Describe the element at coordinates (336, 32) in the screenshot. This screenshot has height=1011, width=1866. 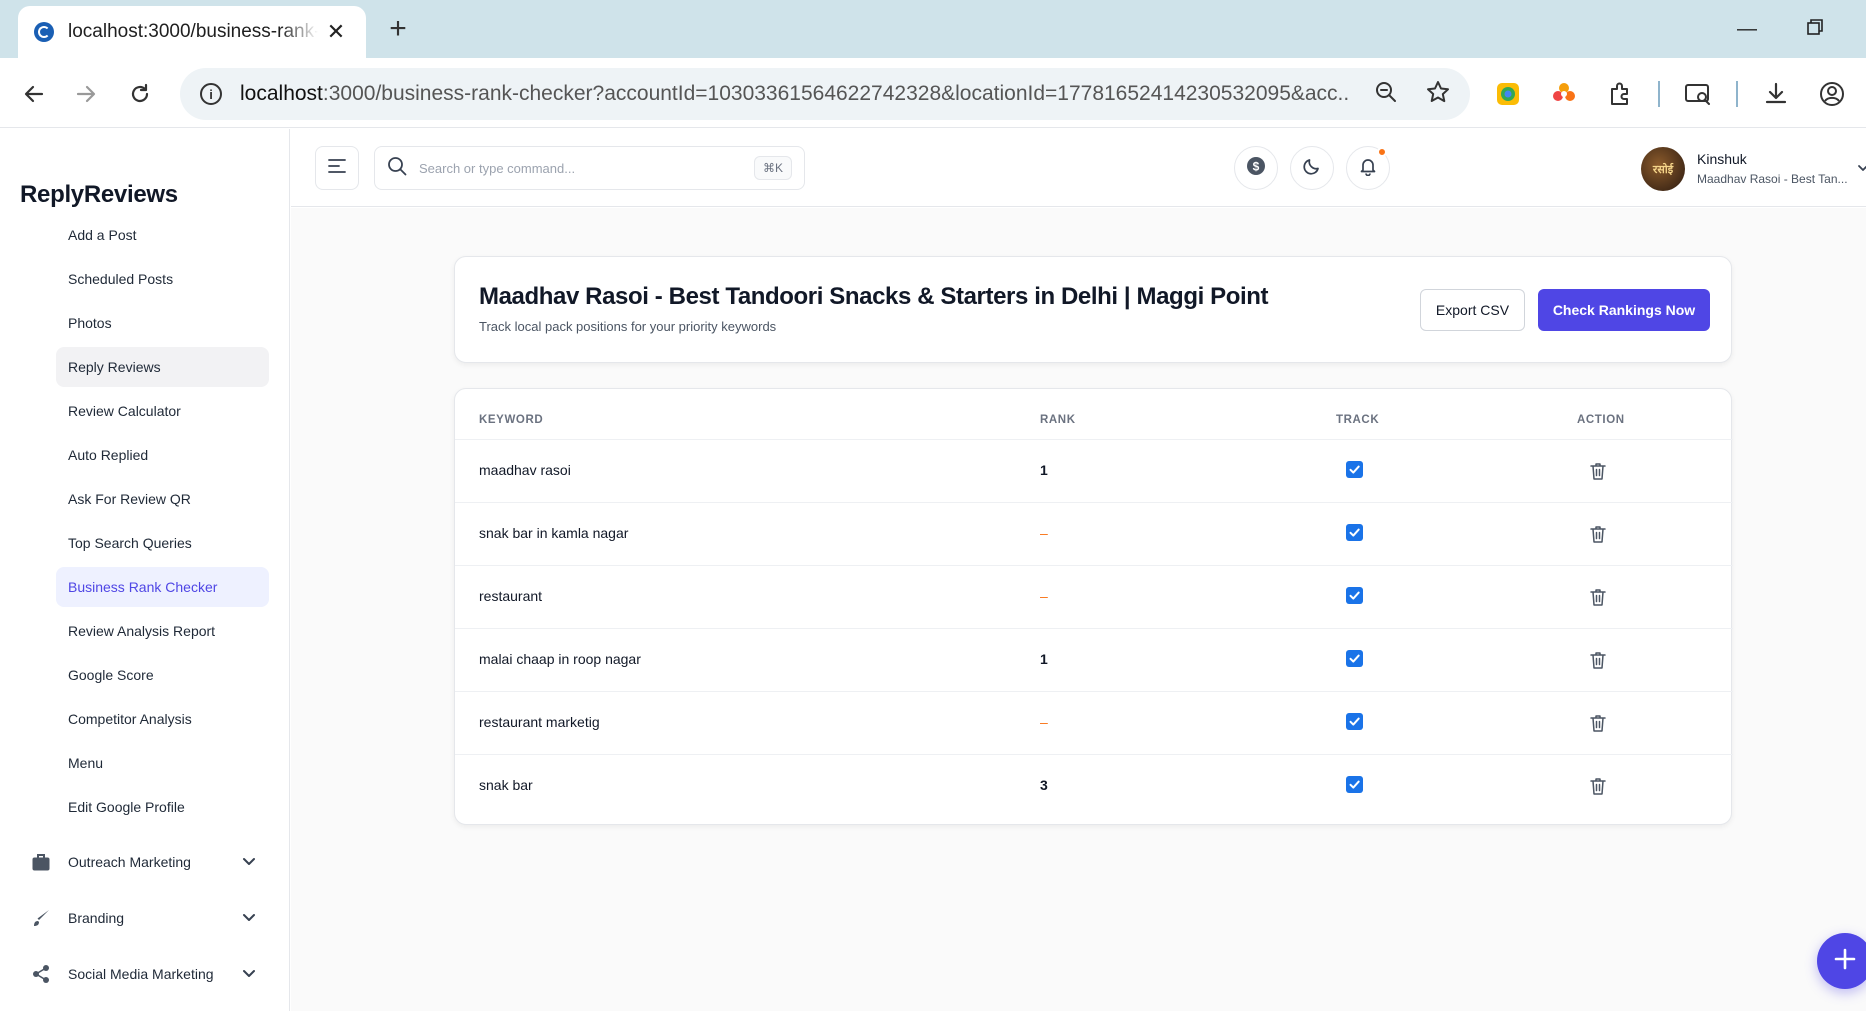
I see `close-tab-icon: ✕` at that location.